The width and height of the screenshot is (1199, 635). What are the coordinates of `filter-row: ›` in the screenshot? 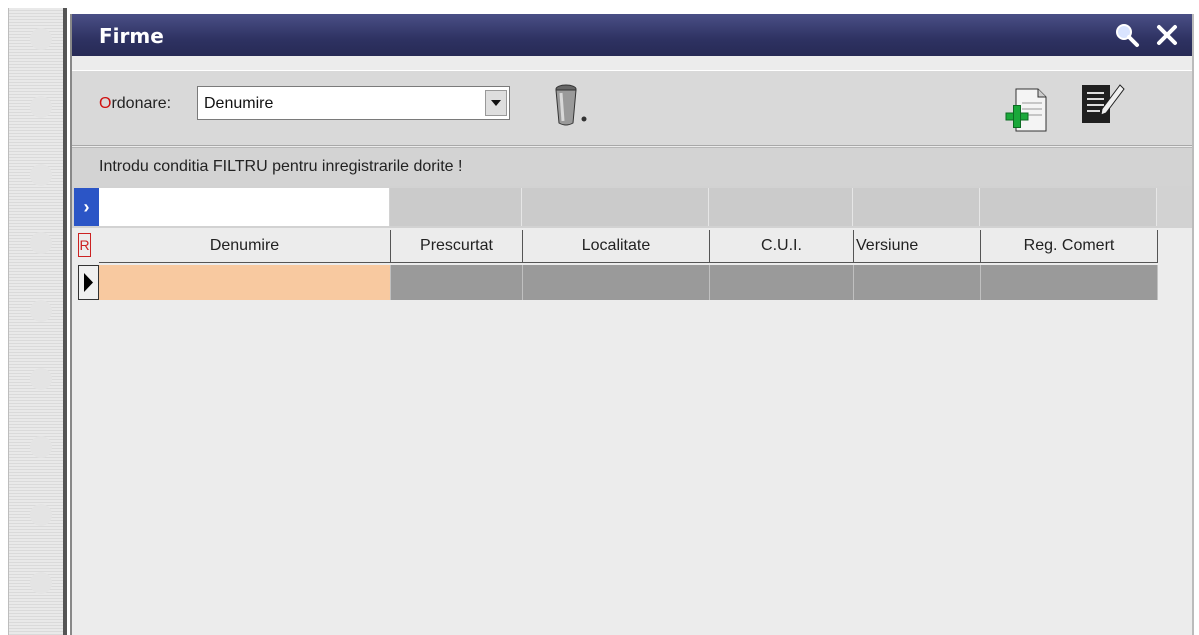 It's located at (632, 207).